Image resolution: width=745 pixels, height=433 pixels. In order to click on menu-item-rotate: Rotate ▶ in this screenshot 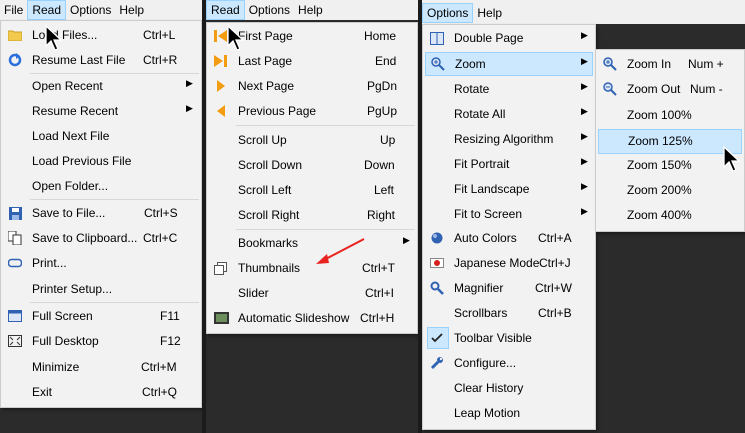, I will do `click(509, 89)`.